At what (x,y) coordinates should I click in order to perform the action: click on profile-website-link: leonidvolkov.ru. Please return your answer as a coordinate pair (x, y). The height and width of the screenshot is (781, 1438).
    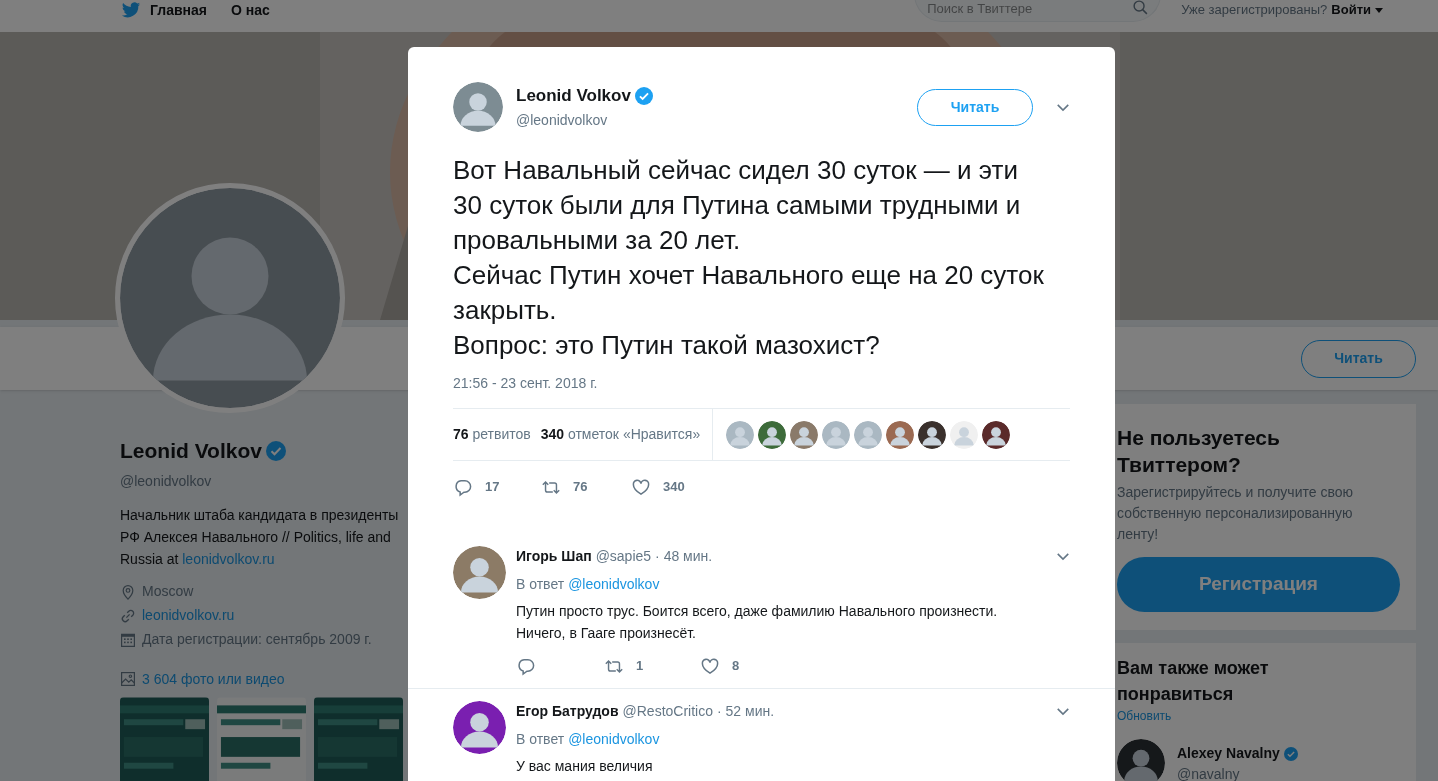
    Looking at the image, I should click on (188, 615).